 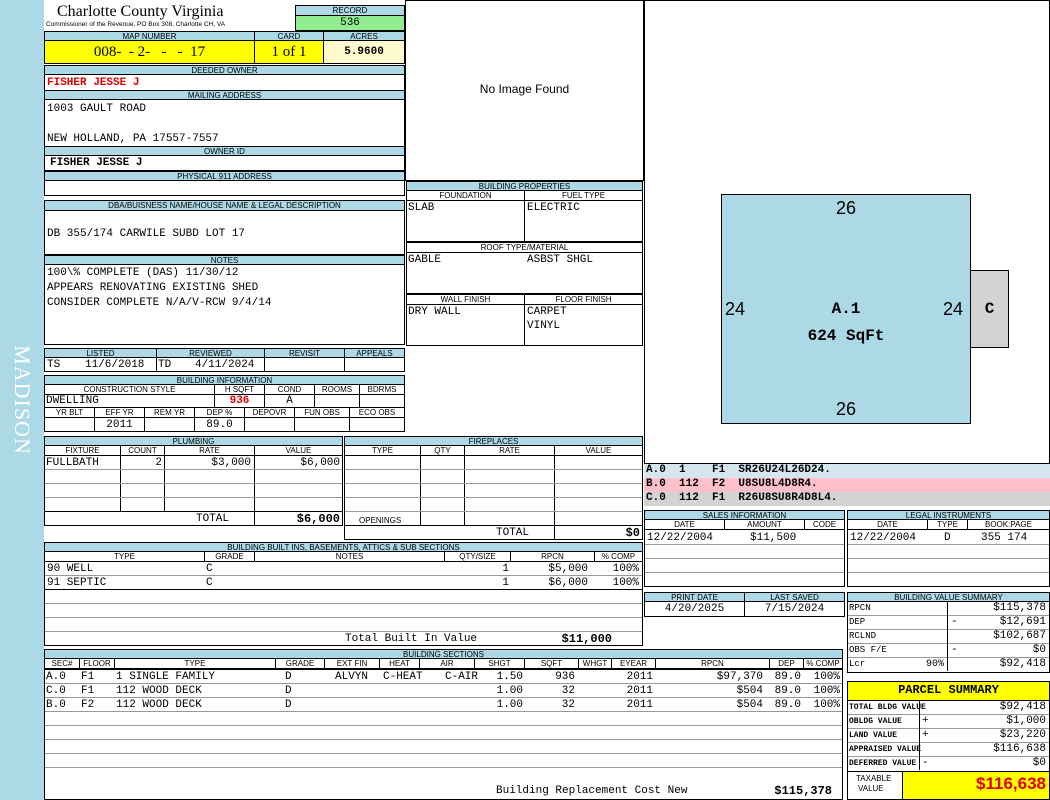 What do you see at coordinates (568, 583) in the screenshot?
I see `builtin-rpcn: $6,000` at bounding box center [568, 583].